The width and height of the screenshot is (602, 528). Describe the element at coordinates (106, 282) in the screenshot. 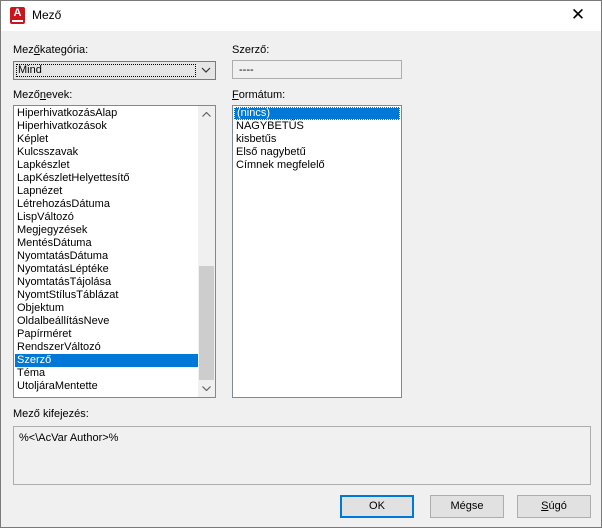

I see `field-name-item: NyomtatásTájolása` at that location.